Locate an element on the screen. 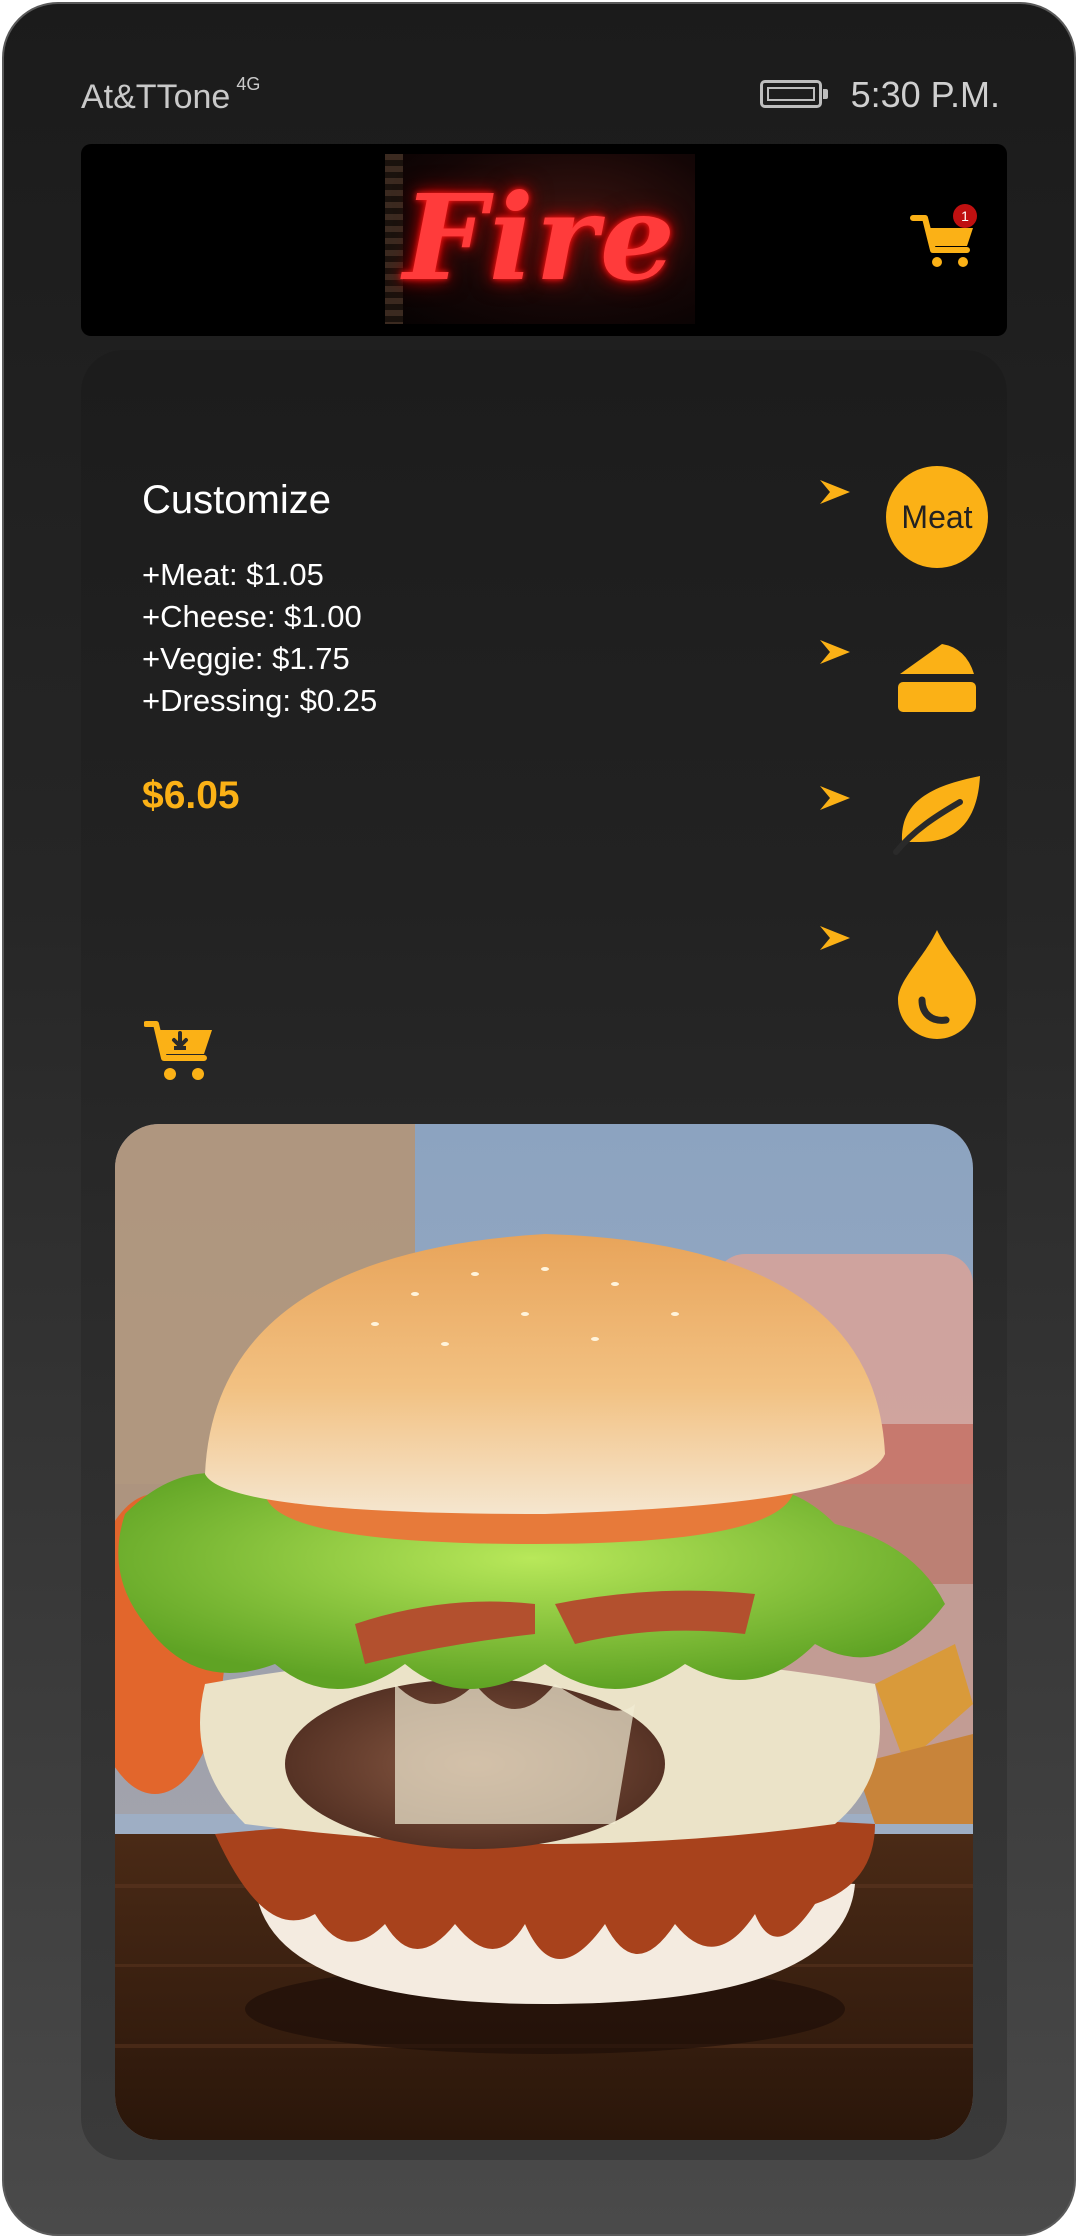  network-type: 4G is located at coordinates (248, 84).